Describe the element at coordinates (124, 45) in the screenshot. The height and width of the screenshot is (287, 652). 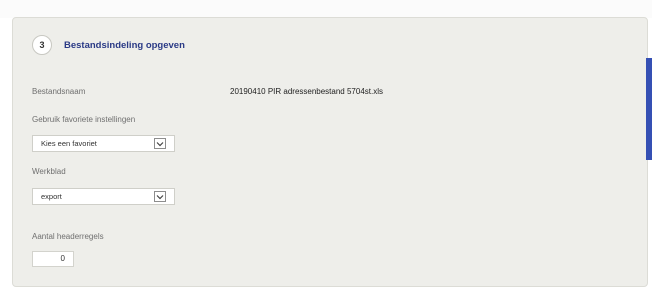
I see `step-title: Bestandsindeling opgeven` at that location.